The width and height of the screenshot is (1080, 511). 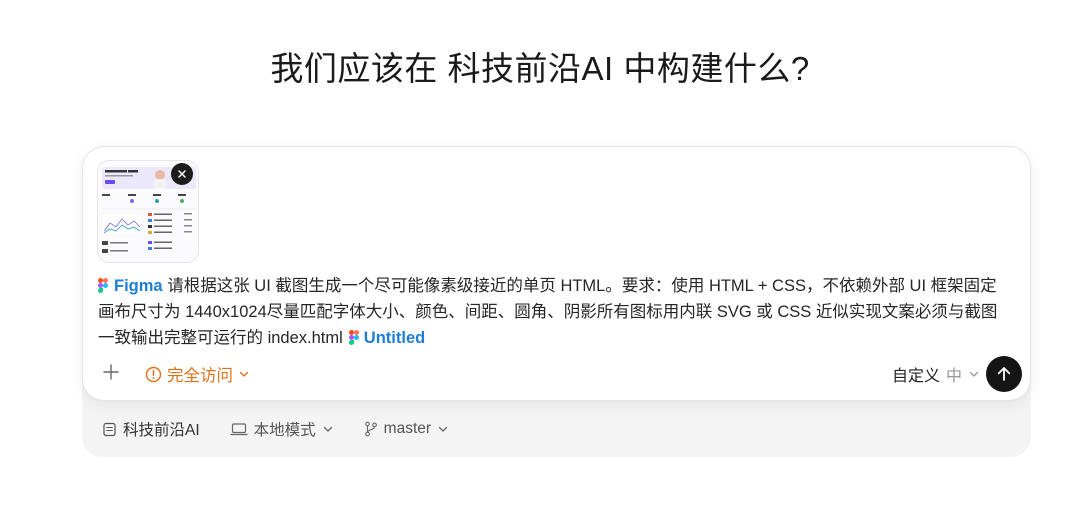 I want to click on custom-label: 自定义, so click(x=915, y=376).